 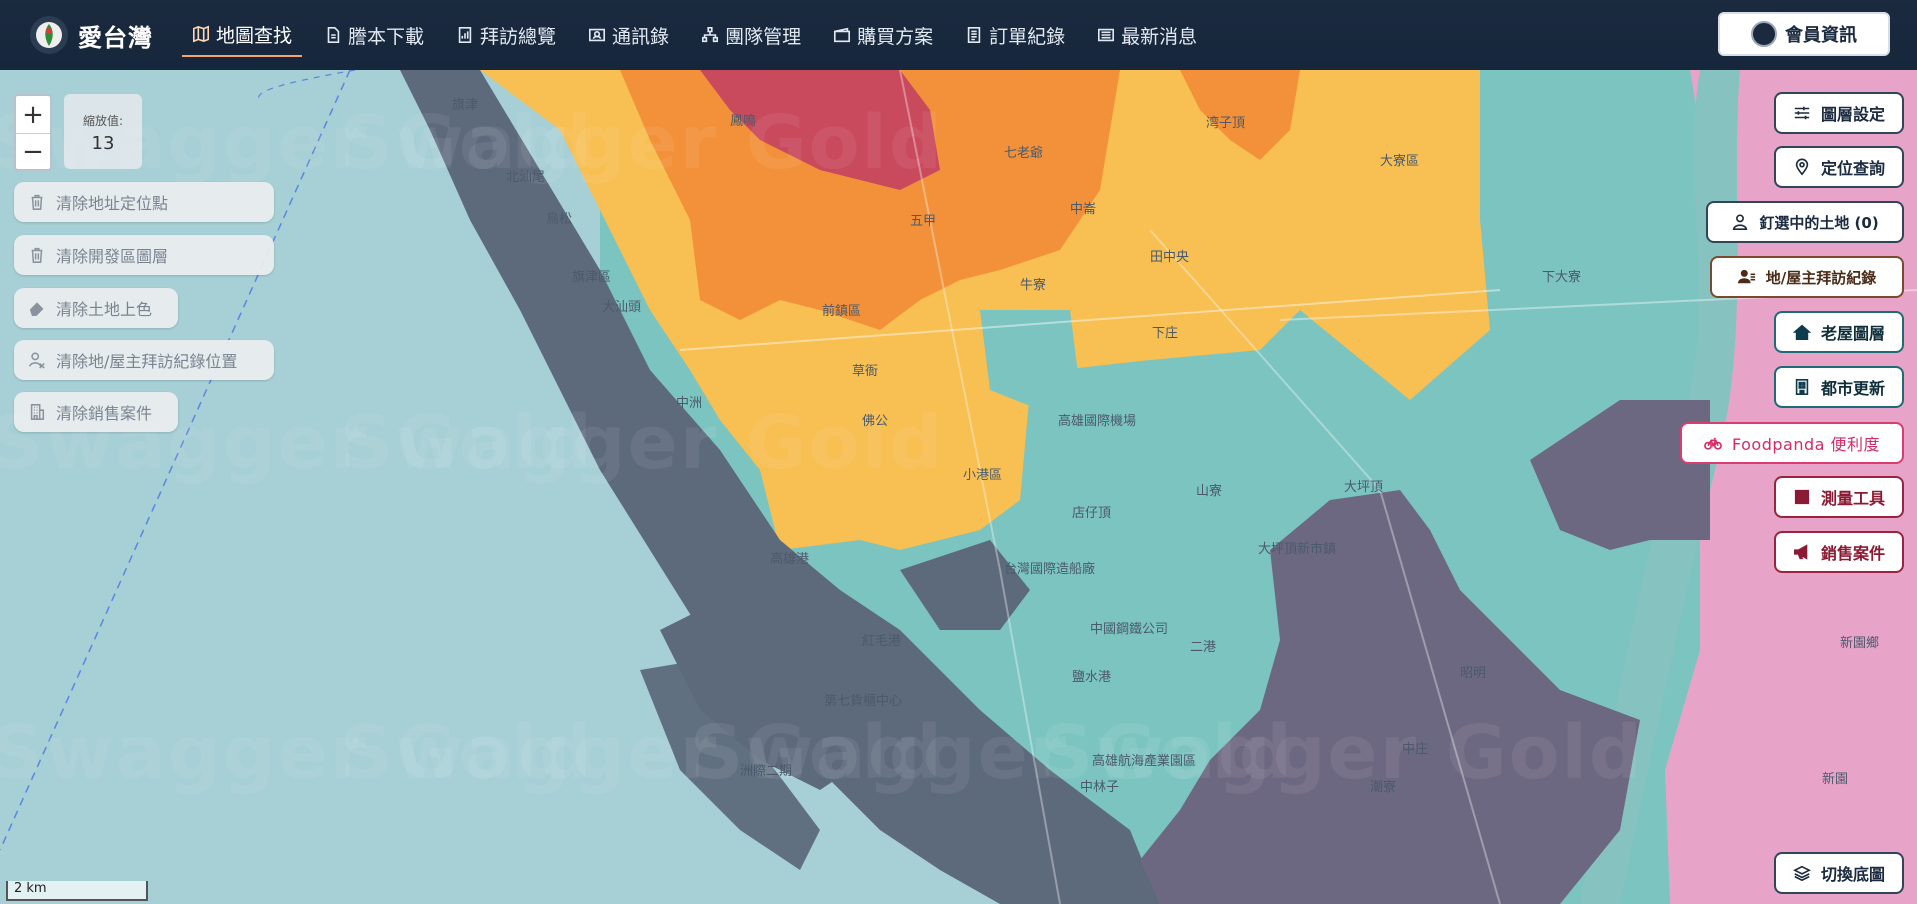 I want to click on layer-settings-button: 圖層設定, so click(x=1839, y=113).